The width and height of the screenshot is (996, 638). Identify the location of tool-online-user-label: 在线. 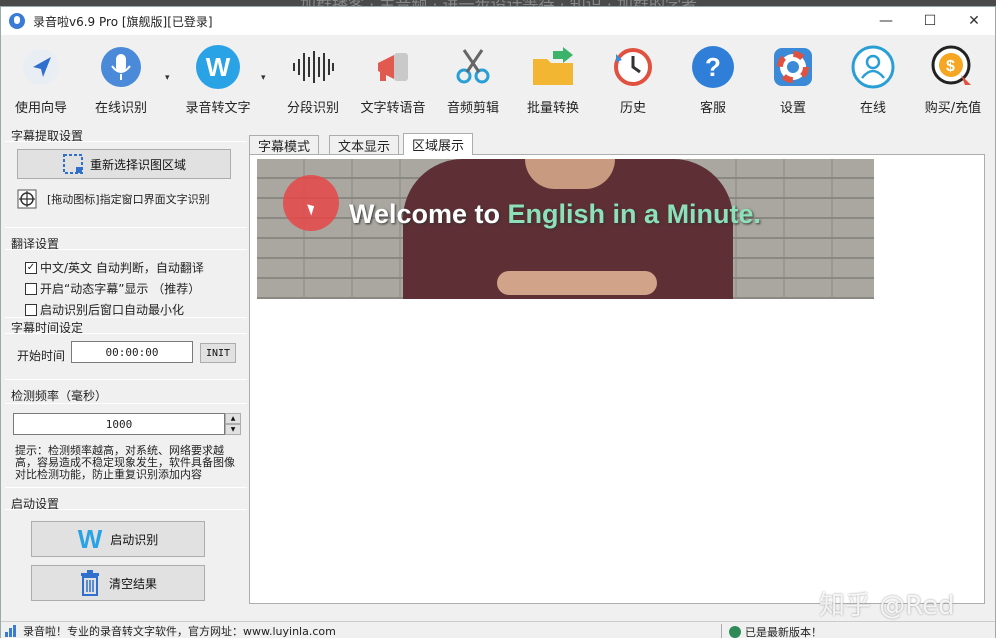
(872, 108).